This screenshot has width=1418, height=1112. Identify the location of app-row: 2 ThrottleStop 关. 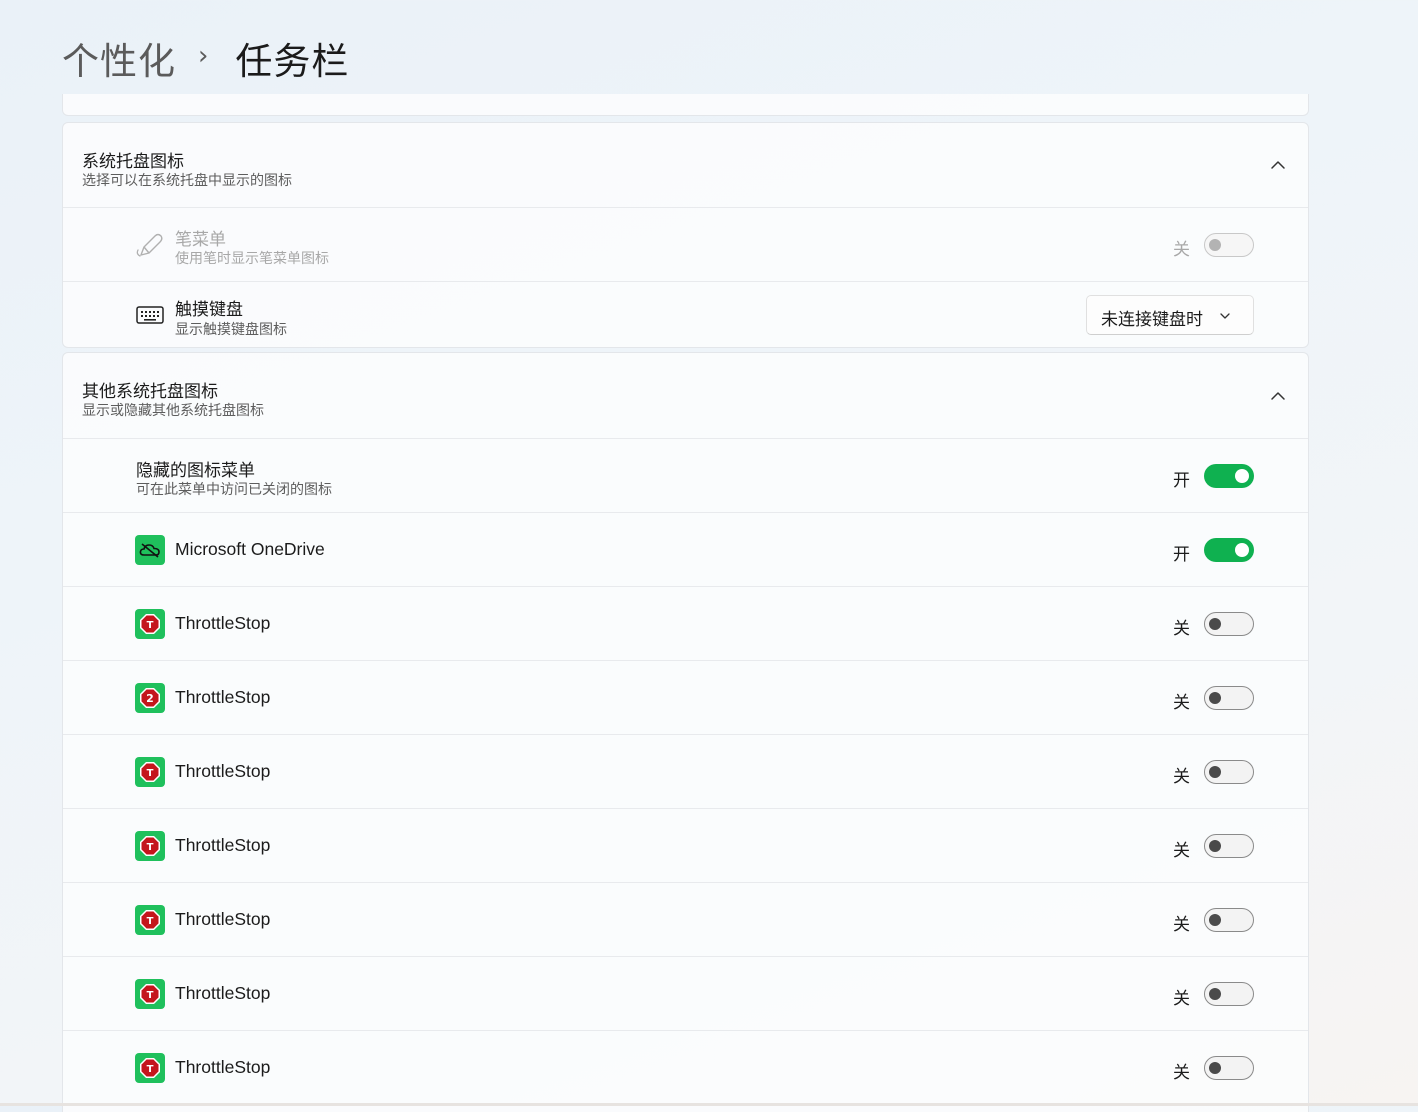
(685, 697).